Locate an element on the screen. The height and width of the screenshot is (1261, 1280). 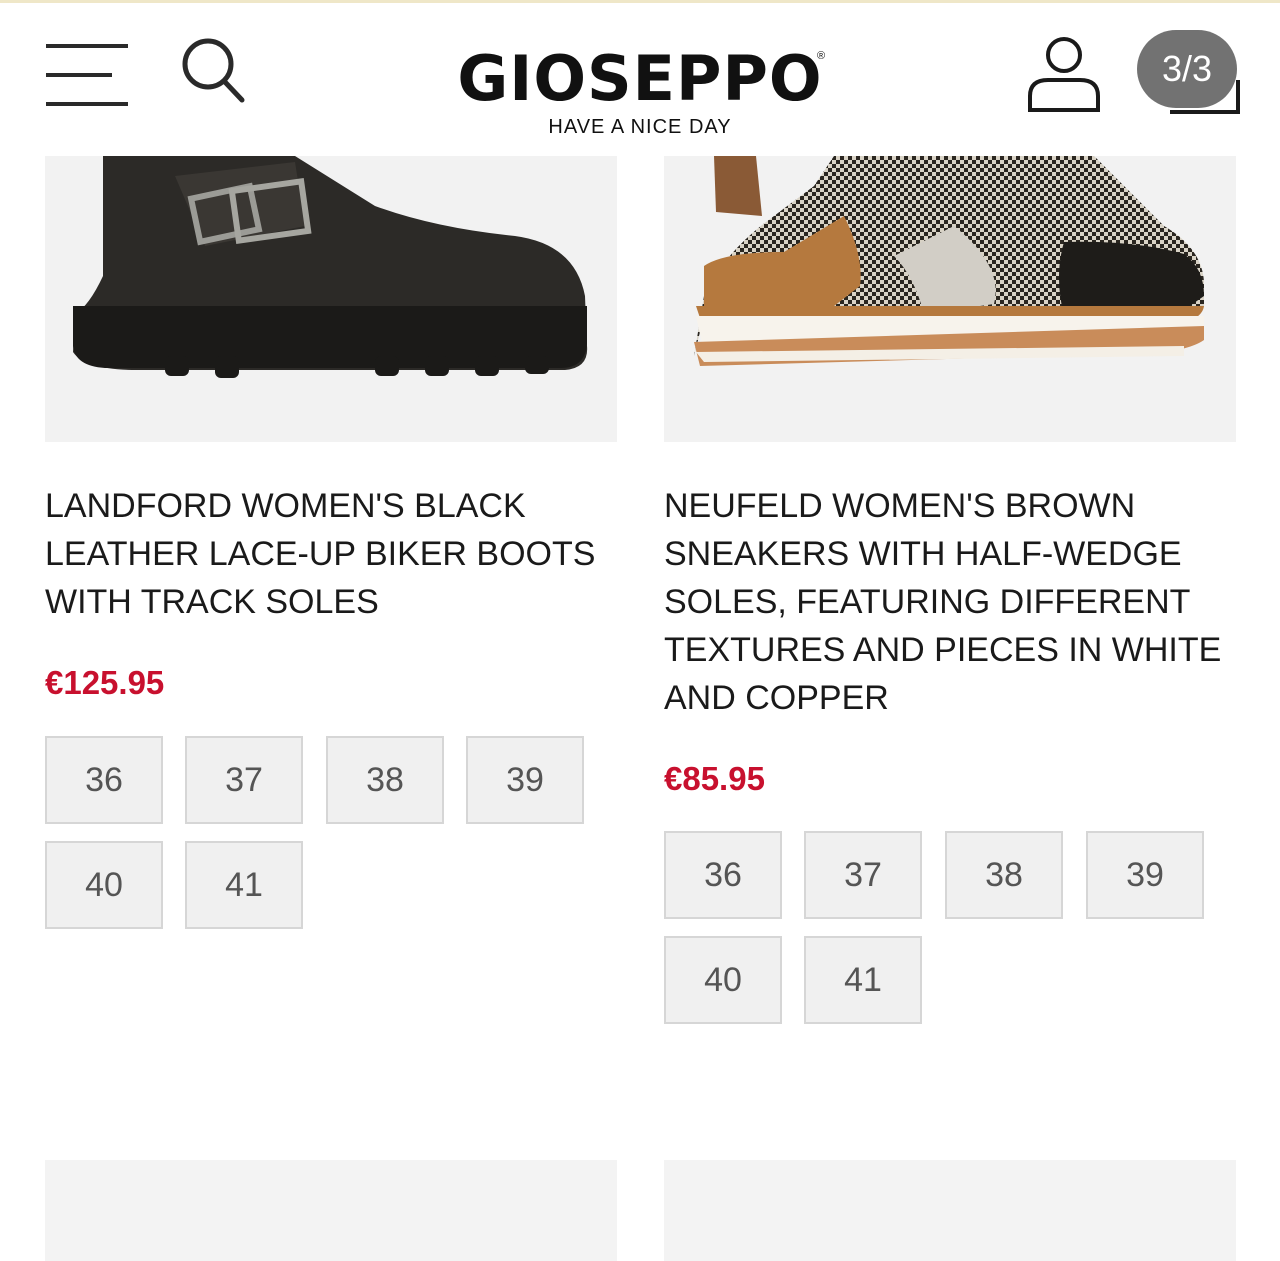
boot-illustration is located at coordinates (330, 267).